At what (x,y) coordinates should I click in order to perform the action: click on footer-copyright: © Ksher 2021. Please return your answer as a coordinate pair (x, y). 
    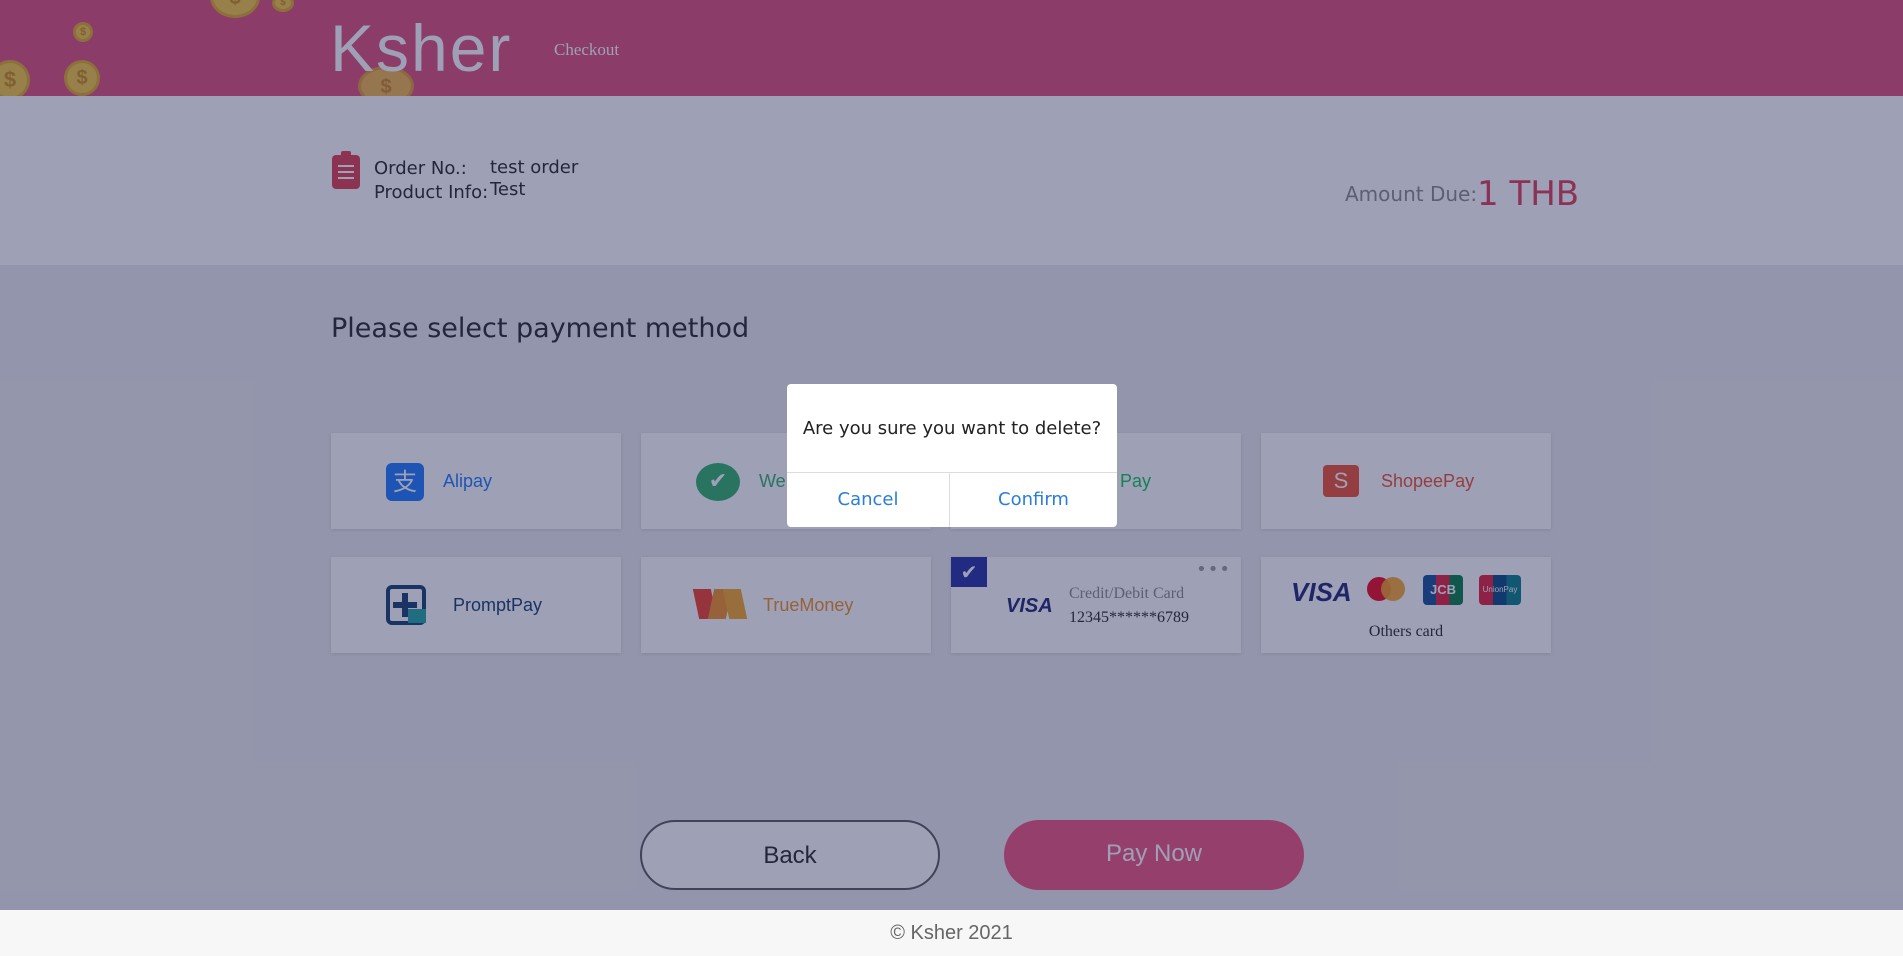
    Looking at the image, I should click on (951, 933).